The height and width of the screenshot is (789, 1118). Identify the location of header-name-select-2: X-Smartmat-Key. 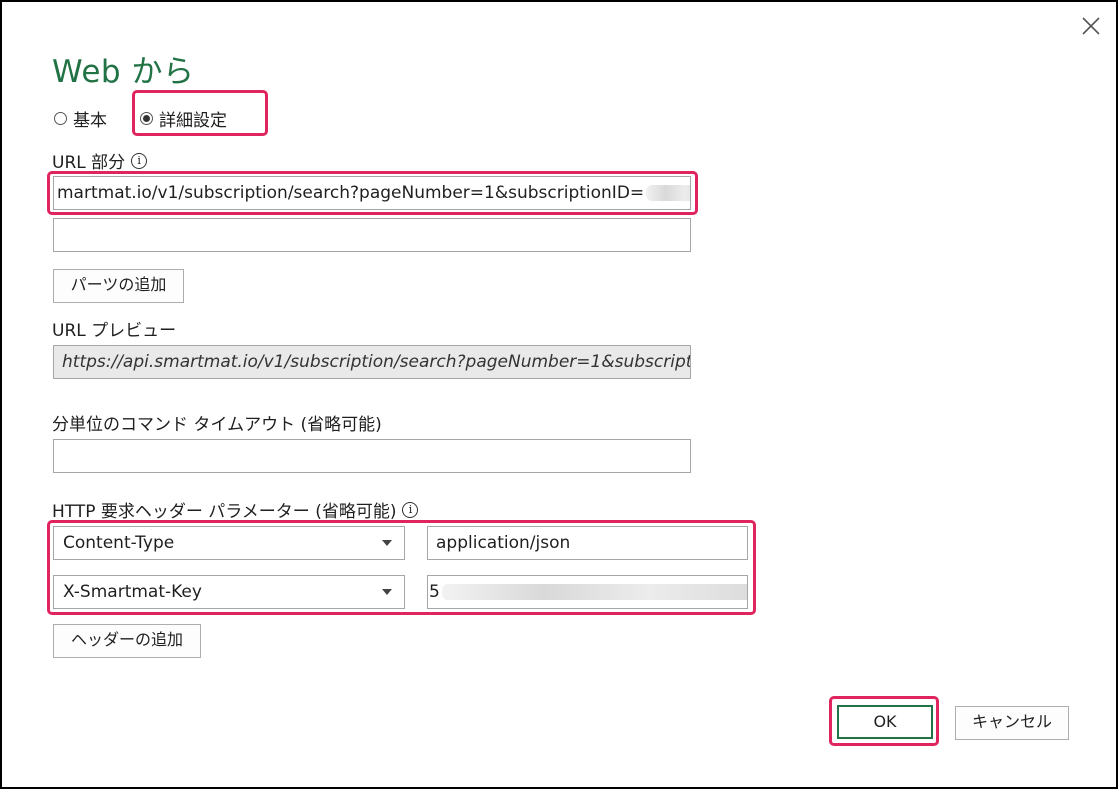
(229, 592).